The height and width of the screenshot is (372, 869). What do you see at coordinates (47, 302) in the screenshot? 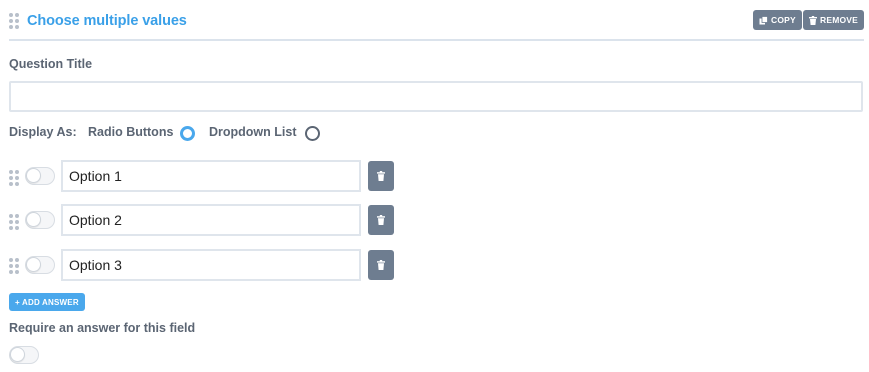
I see `add-answer-button: + ADD ANSWER` at bounding box center [47, 302].